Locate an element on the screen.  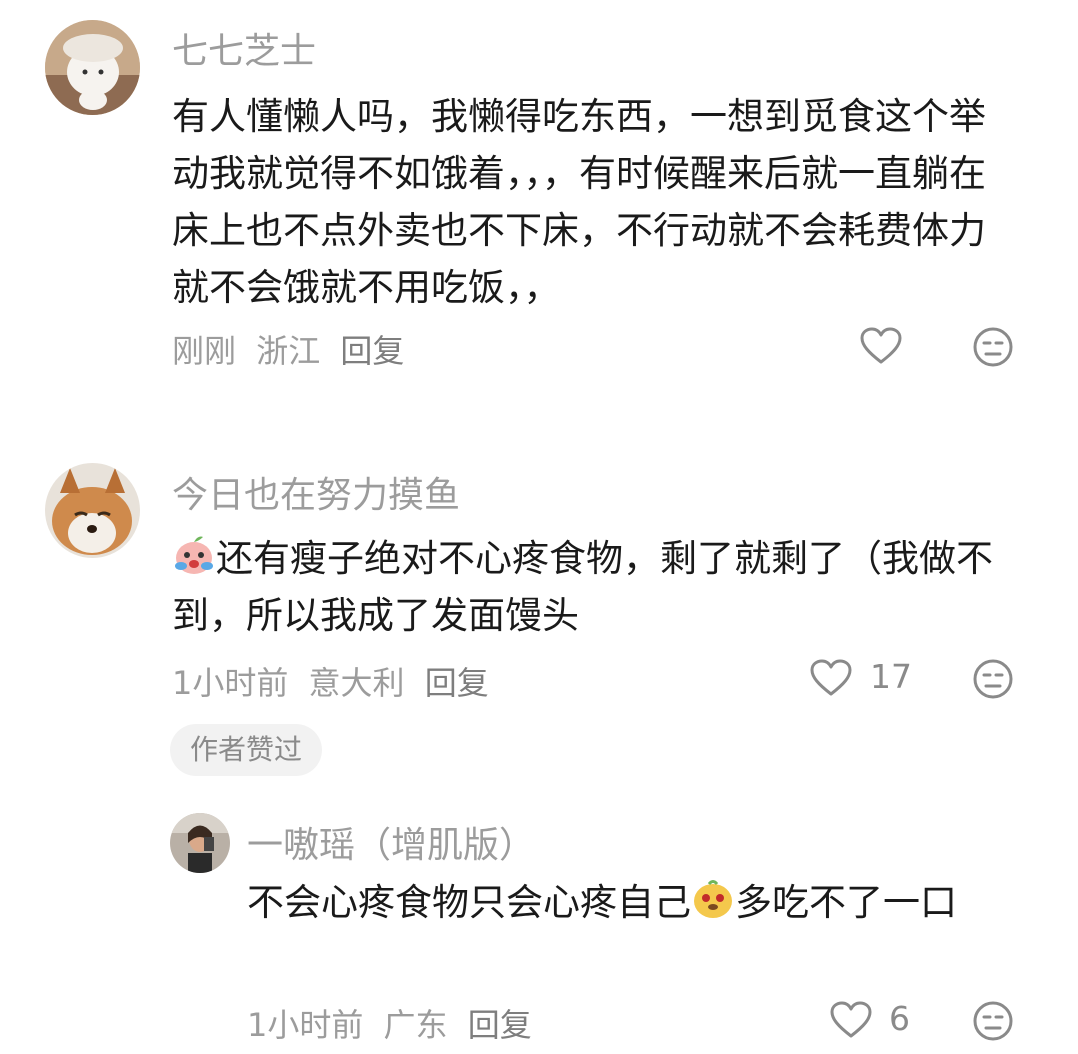
comment-text-content: 还有瘦子绝对不心疼食物，剩了就剩了（我做不到，所以我成了发面馒头 is located at coordinates (582, 587).